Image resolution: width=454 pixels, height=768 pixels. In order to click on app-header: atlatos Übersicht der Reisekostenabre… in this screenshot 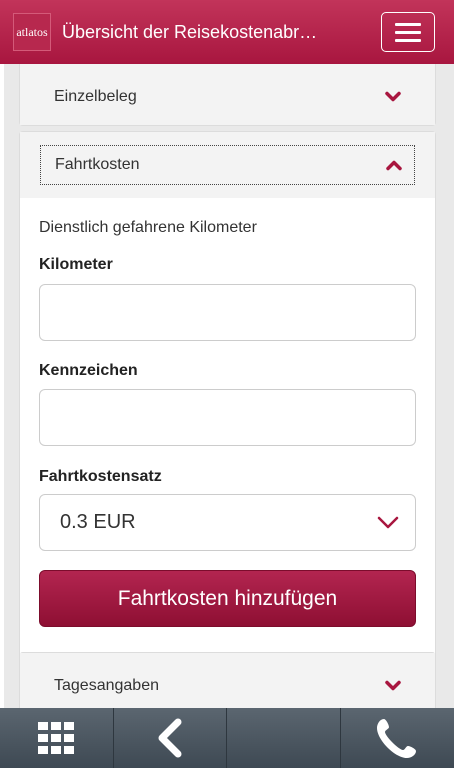, I will do `click(227, 32)`.